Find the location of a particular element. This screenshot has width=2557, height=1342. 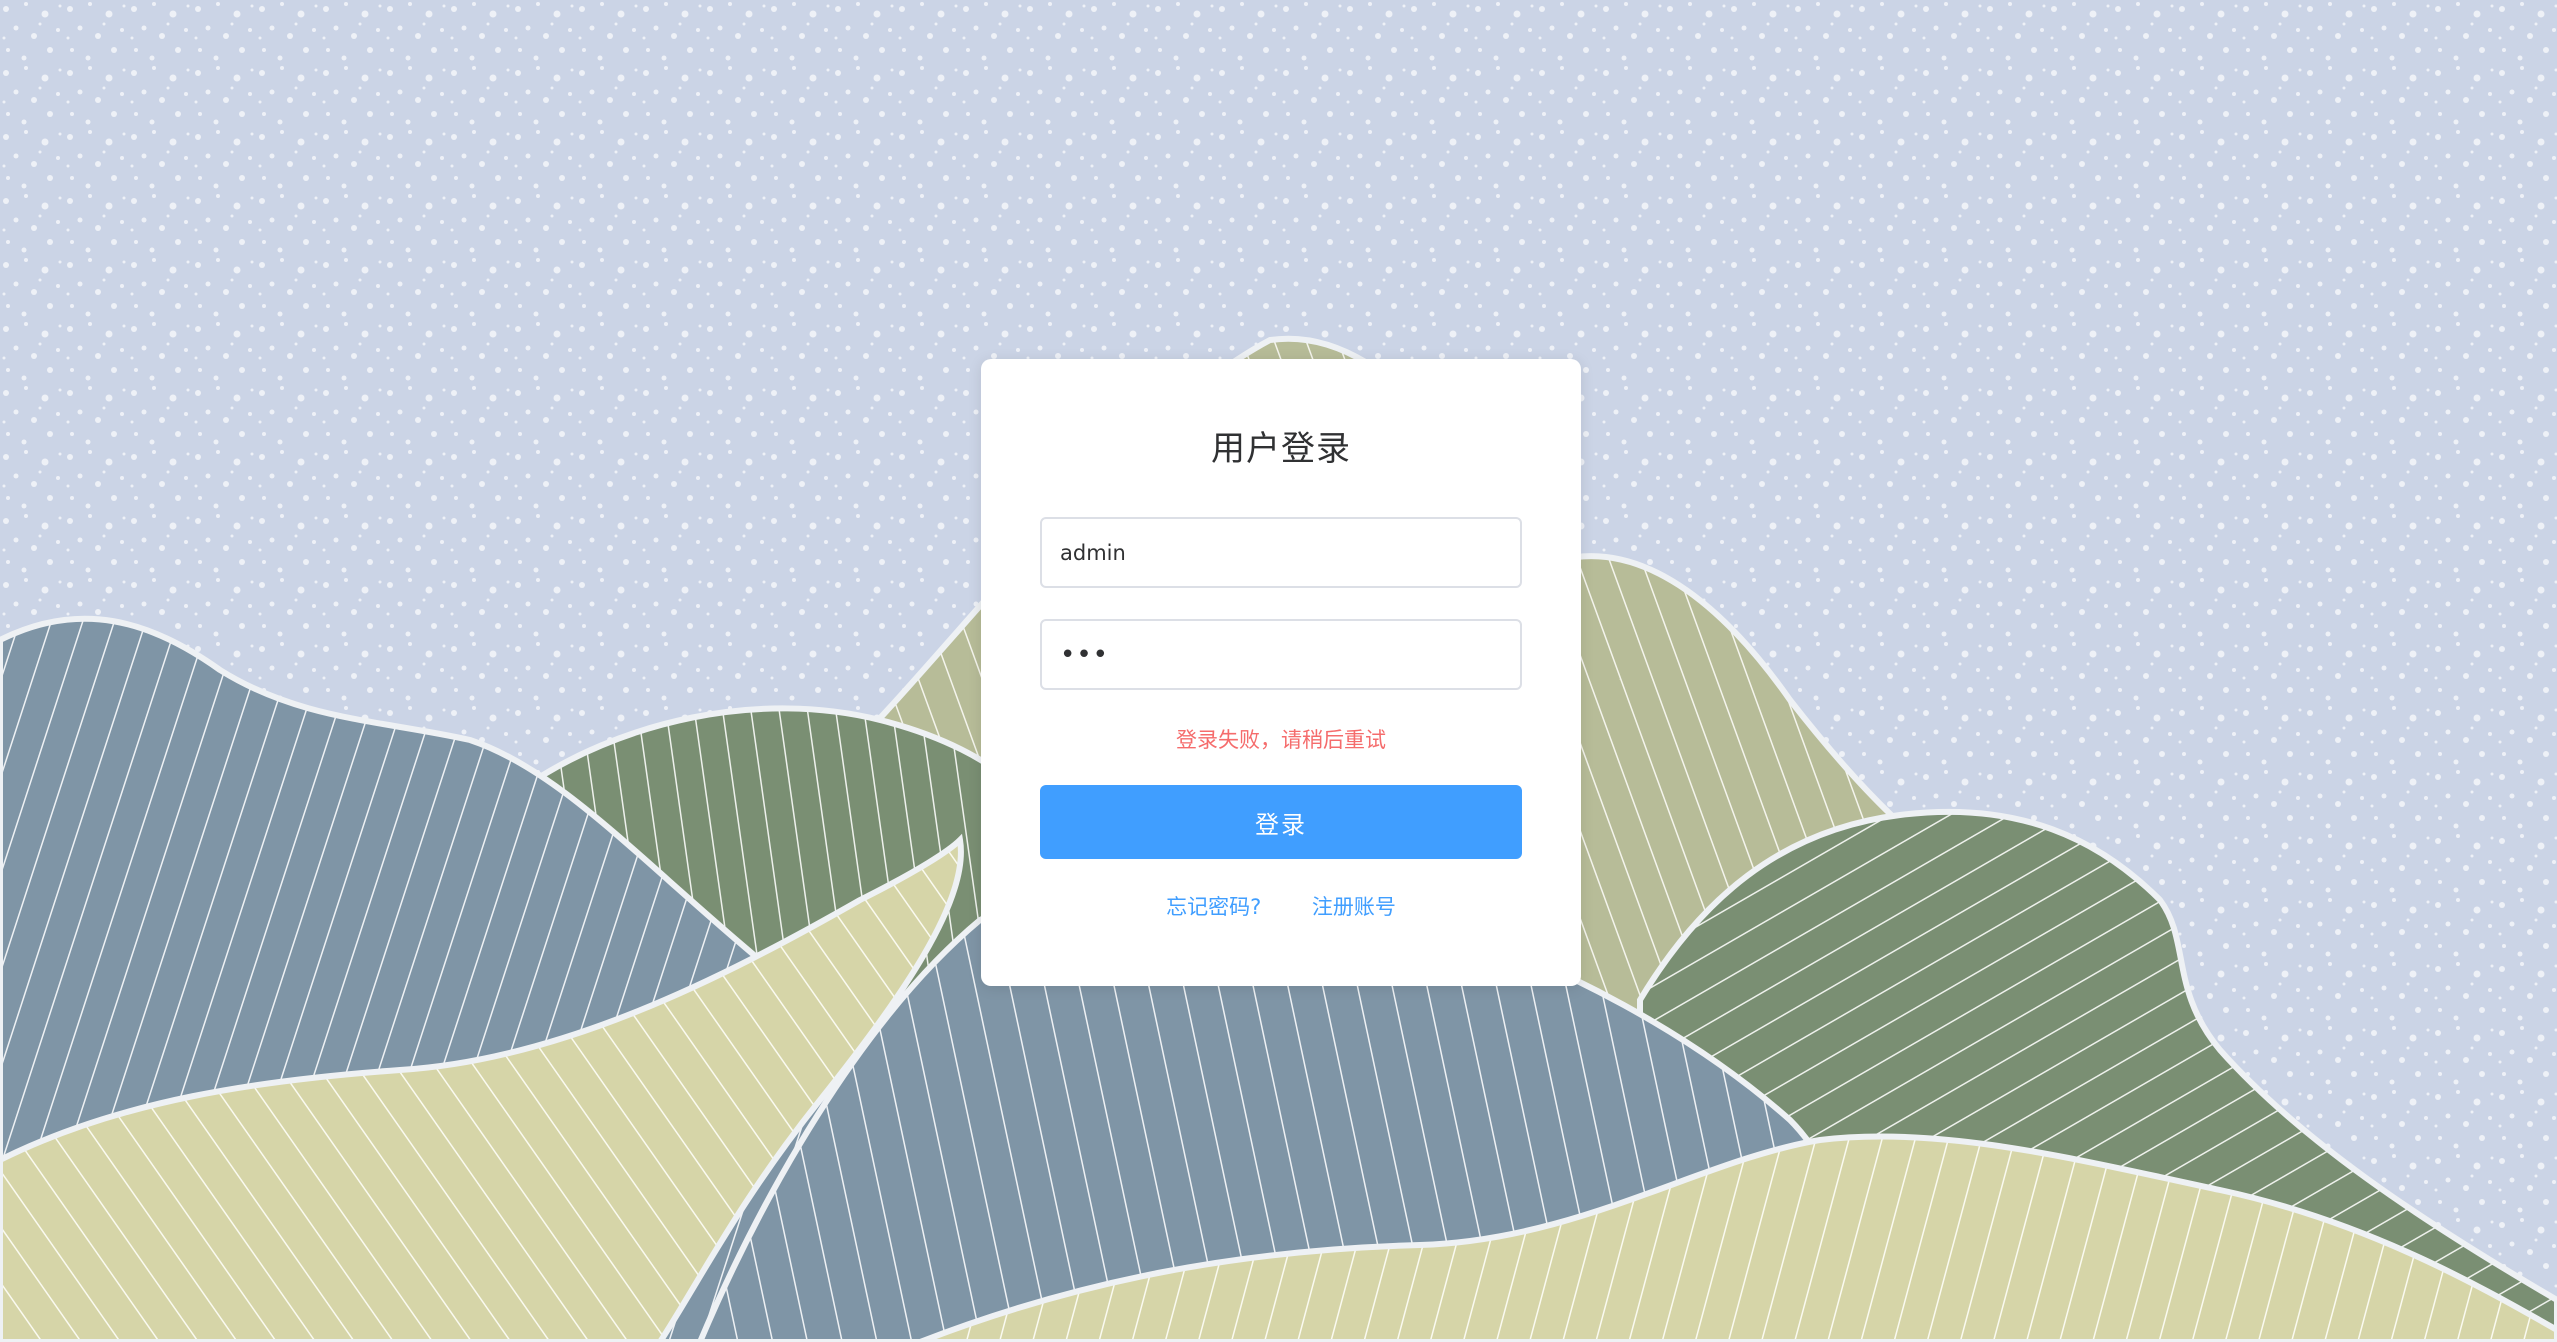

username-input is located at coordinates (1281, 552).